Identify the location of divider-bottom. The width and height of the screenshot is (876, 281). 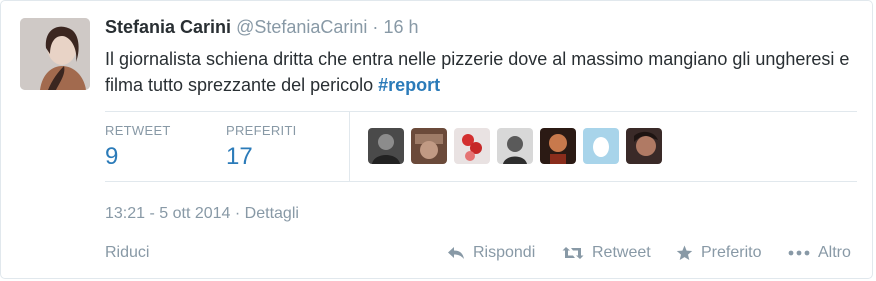
(481, 181).